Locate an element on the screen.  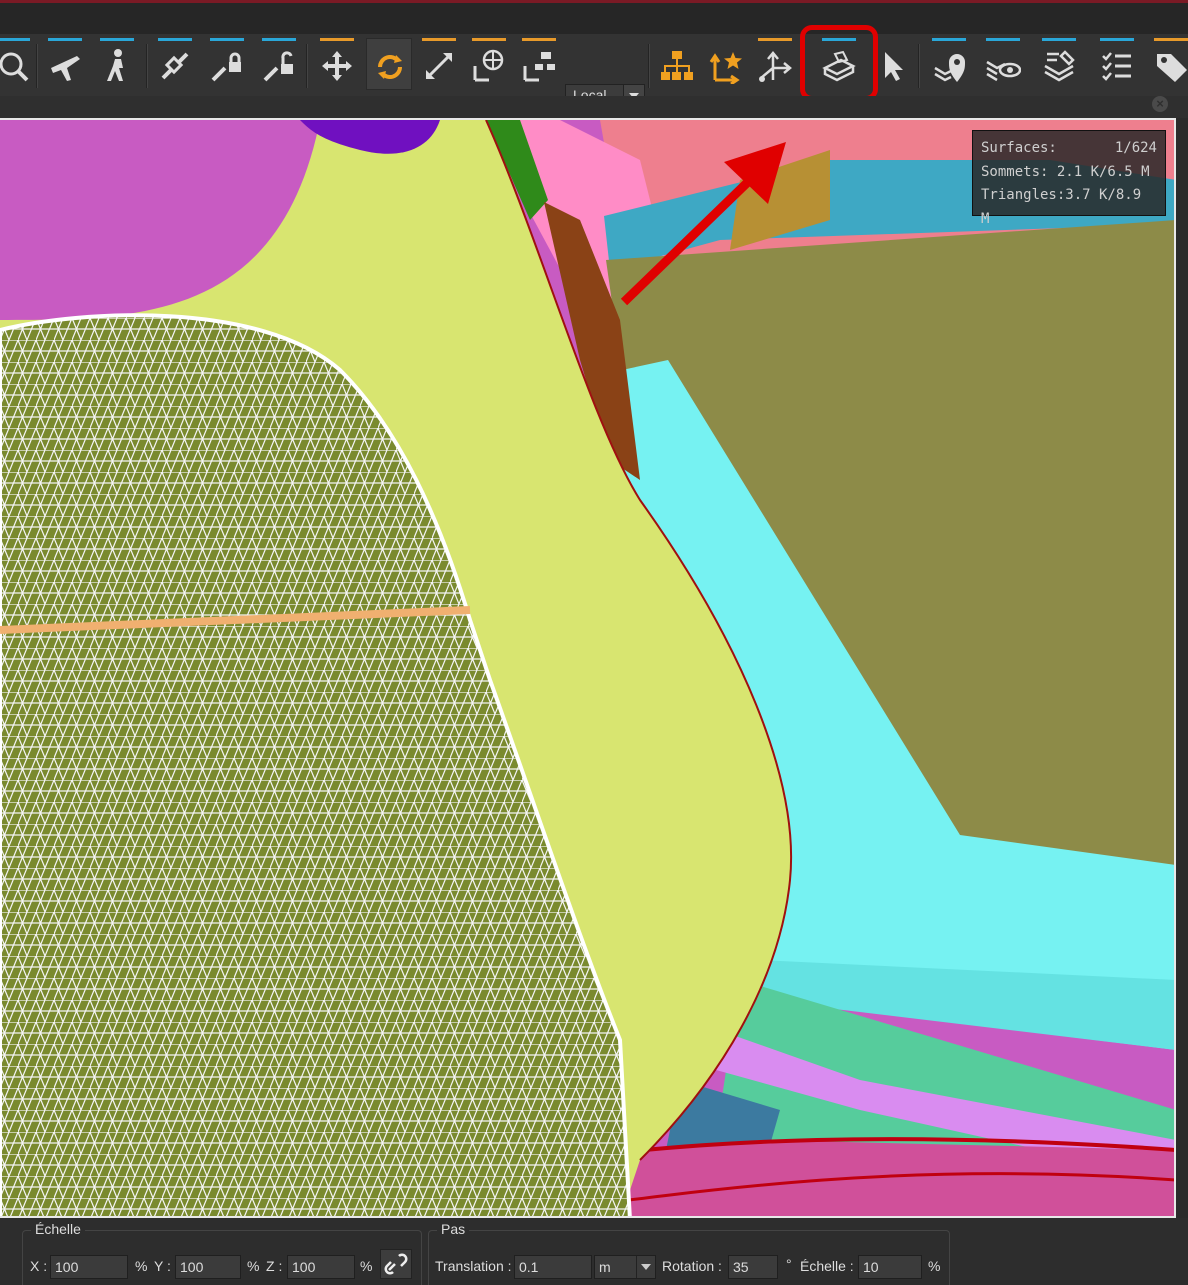
rotation-label: Rotation : is located at coordinates (692, 1266).